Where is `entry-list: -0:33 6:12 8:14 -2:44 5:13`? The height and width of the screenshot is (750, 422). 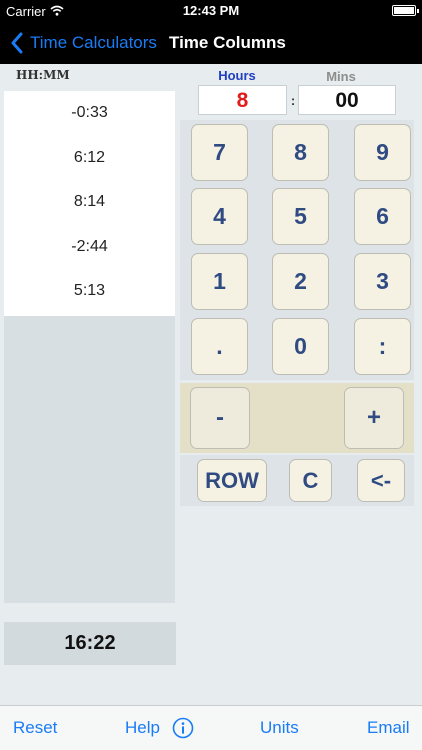
entry-list: -0:33 6:12 8:14 -2:44 5:13 is located at coordinates (89, 203).